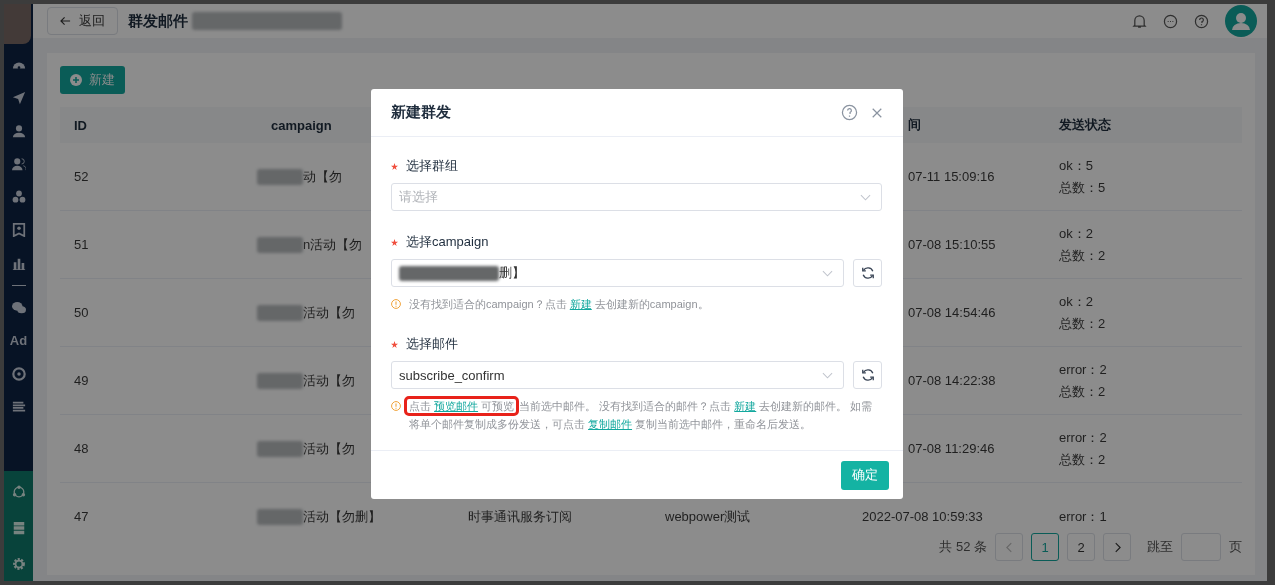  What do you see at coordinates (1076, 165) in the screenshot?
I see `table-cell: ok：5` at bounding box center [1076, 165].